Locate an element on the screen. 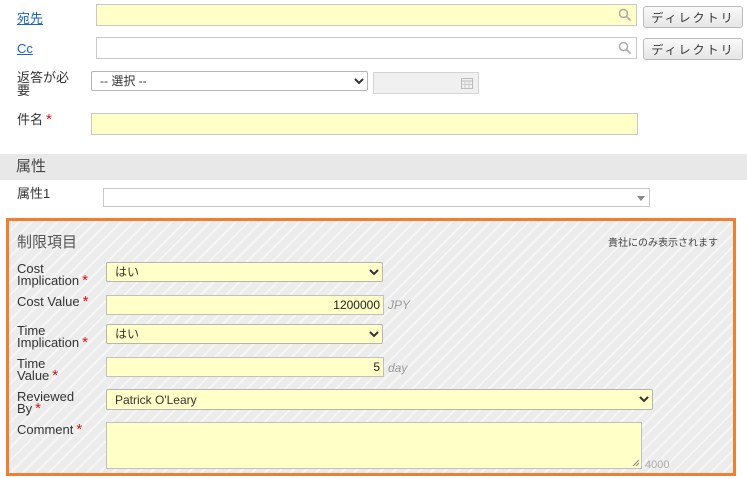  to-directory-button: ディレクトリ is located at coordinates (693, 17).